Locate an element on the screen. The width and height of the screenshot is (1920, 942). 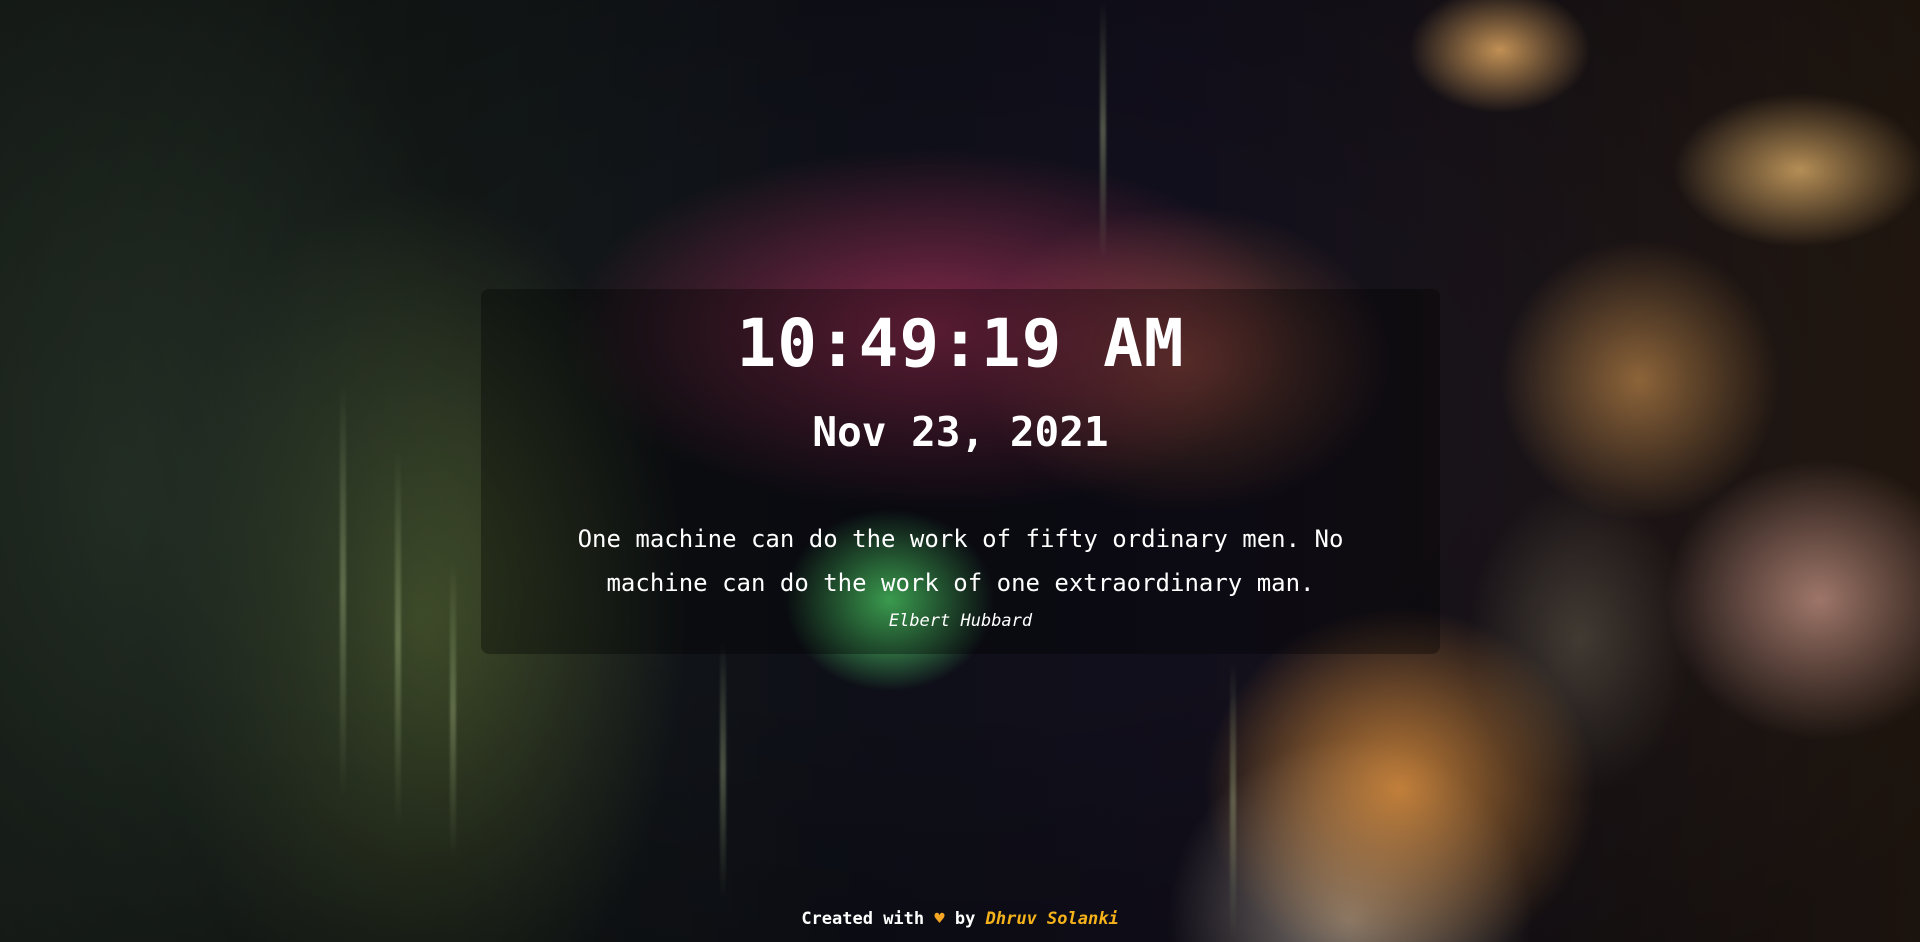
quote-author: Elbert Hubbard is located at coordinates (960, 621).